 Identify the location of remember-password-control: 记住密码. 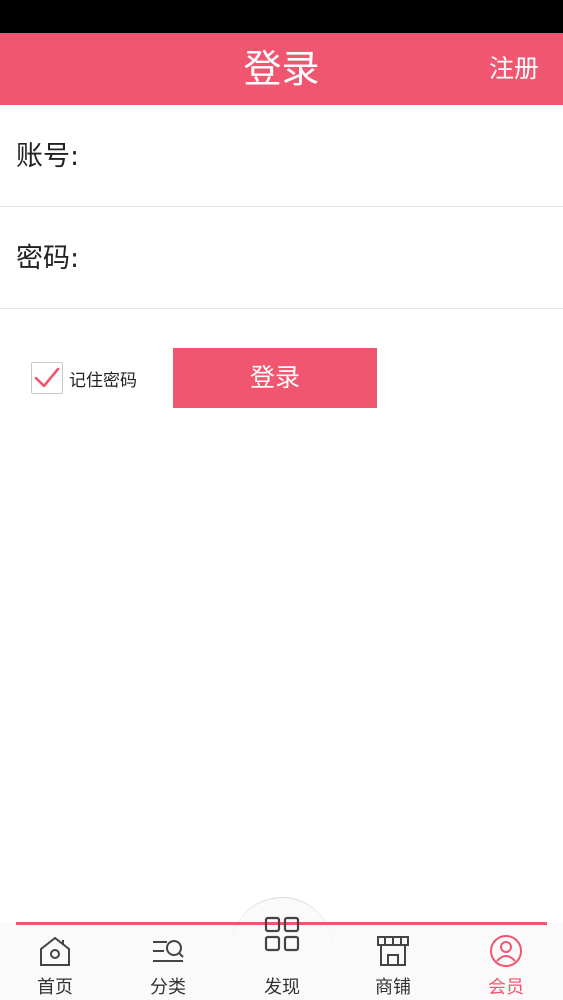
(84, 378).